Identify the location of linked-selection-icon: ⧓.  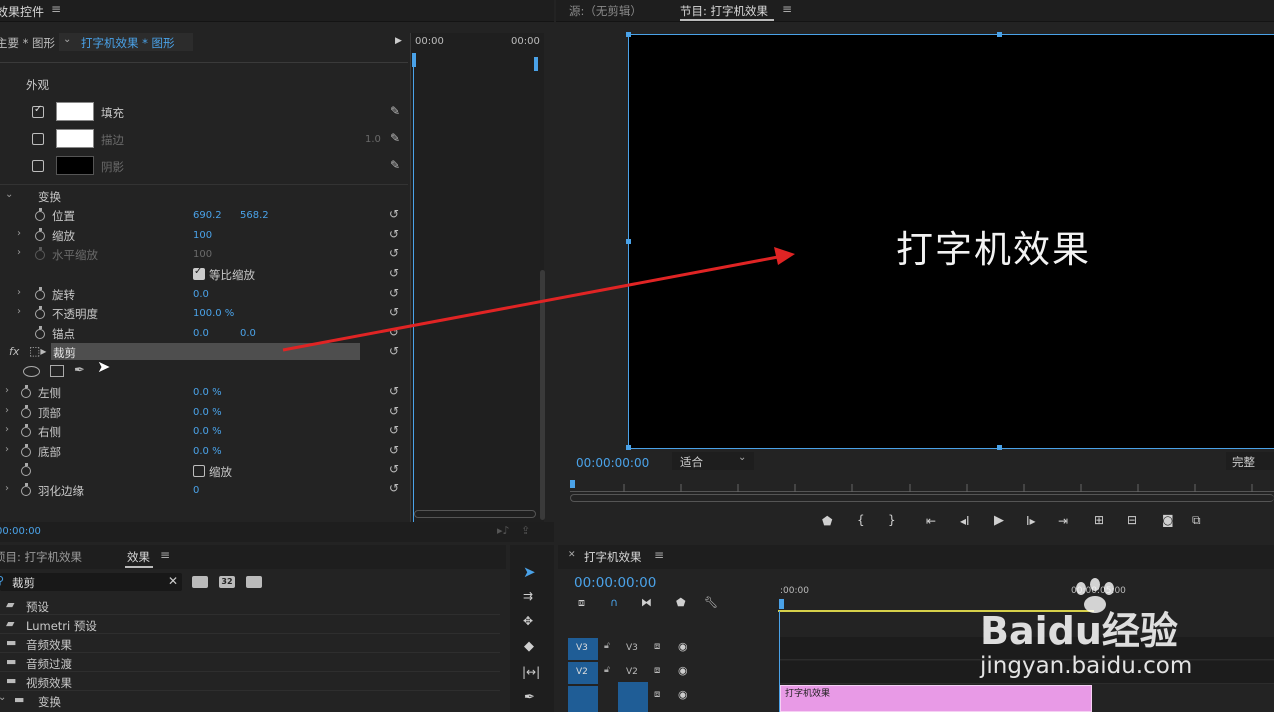
(646, 602).